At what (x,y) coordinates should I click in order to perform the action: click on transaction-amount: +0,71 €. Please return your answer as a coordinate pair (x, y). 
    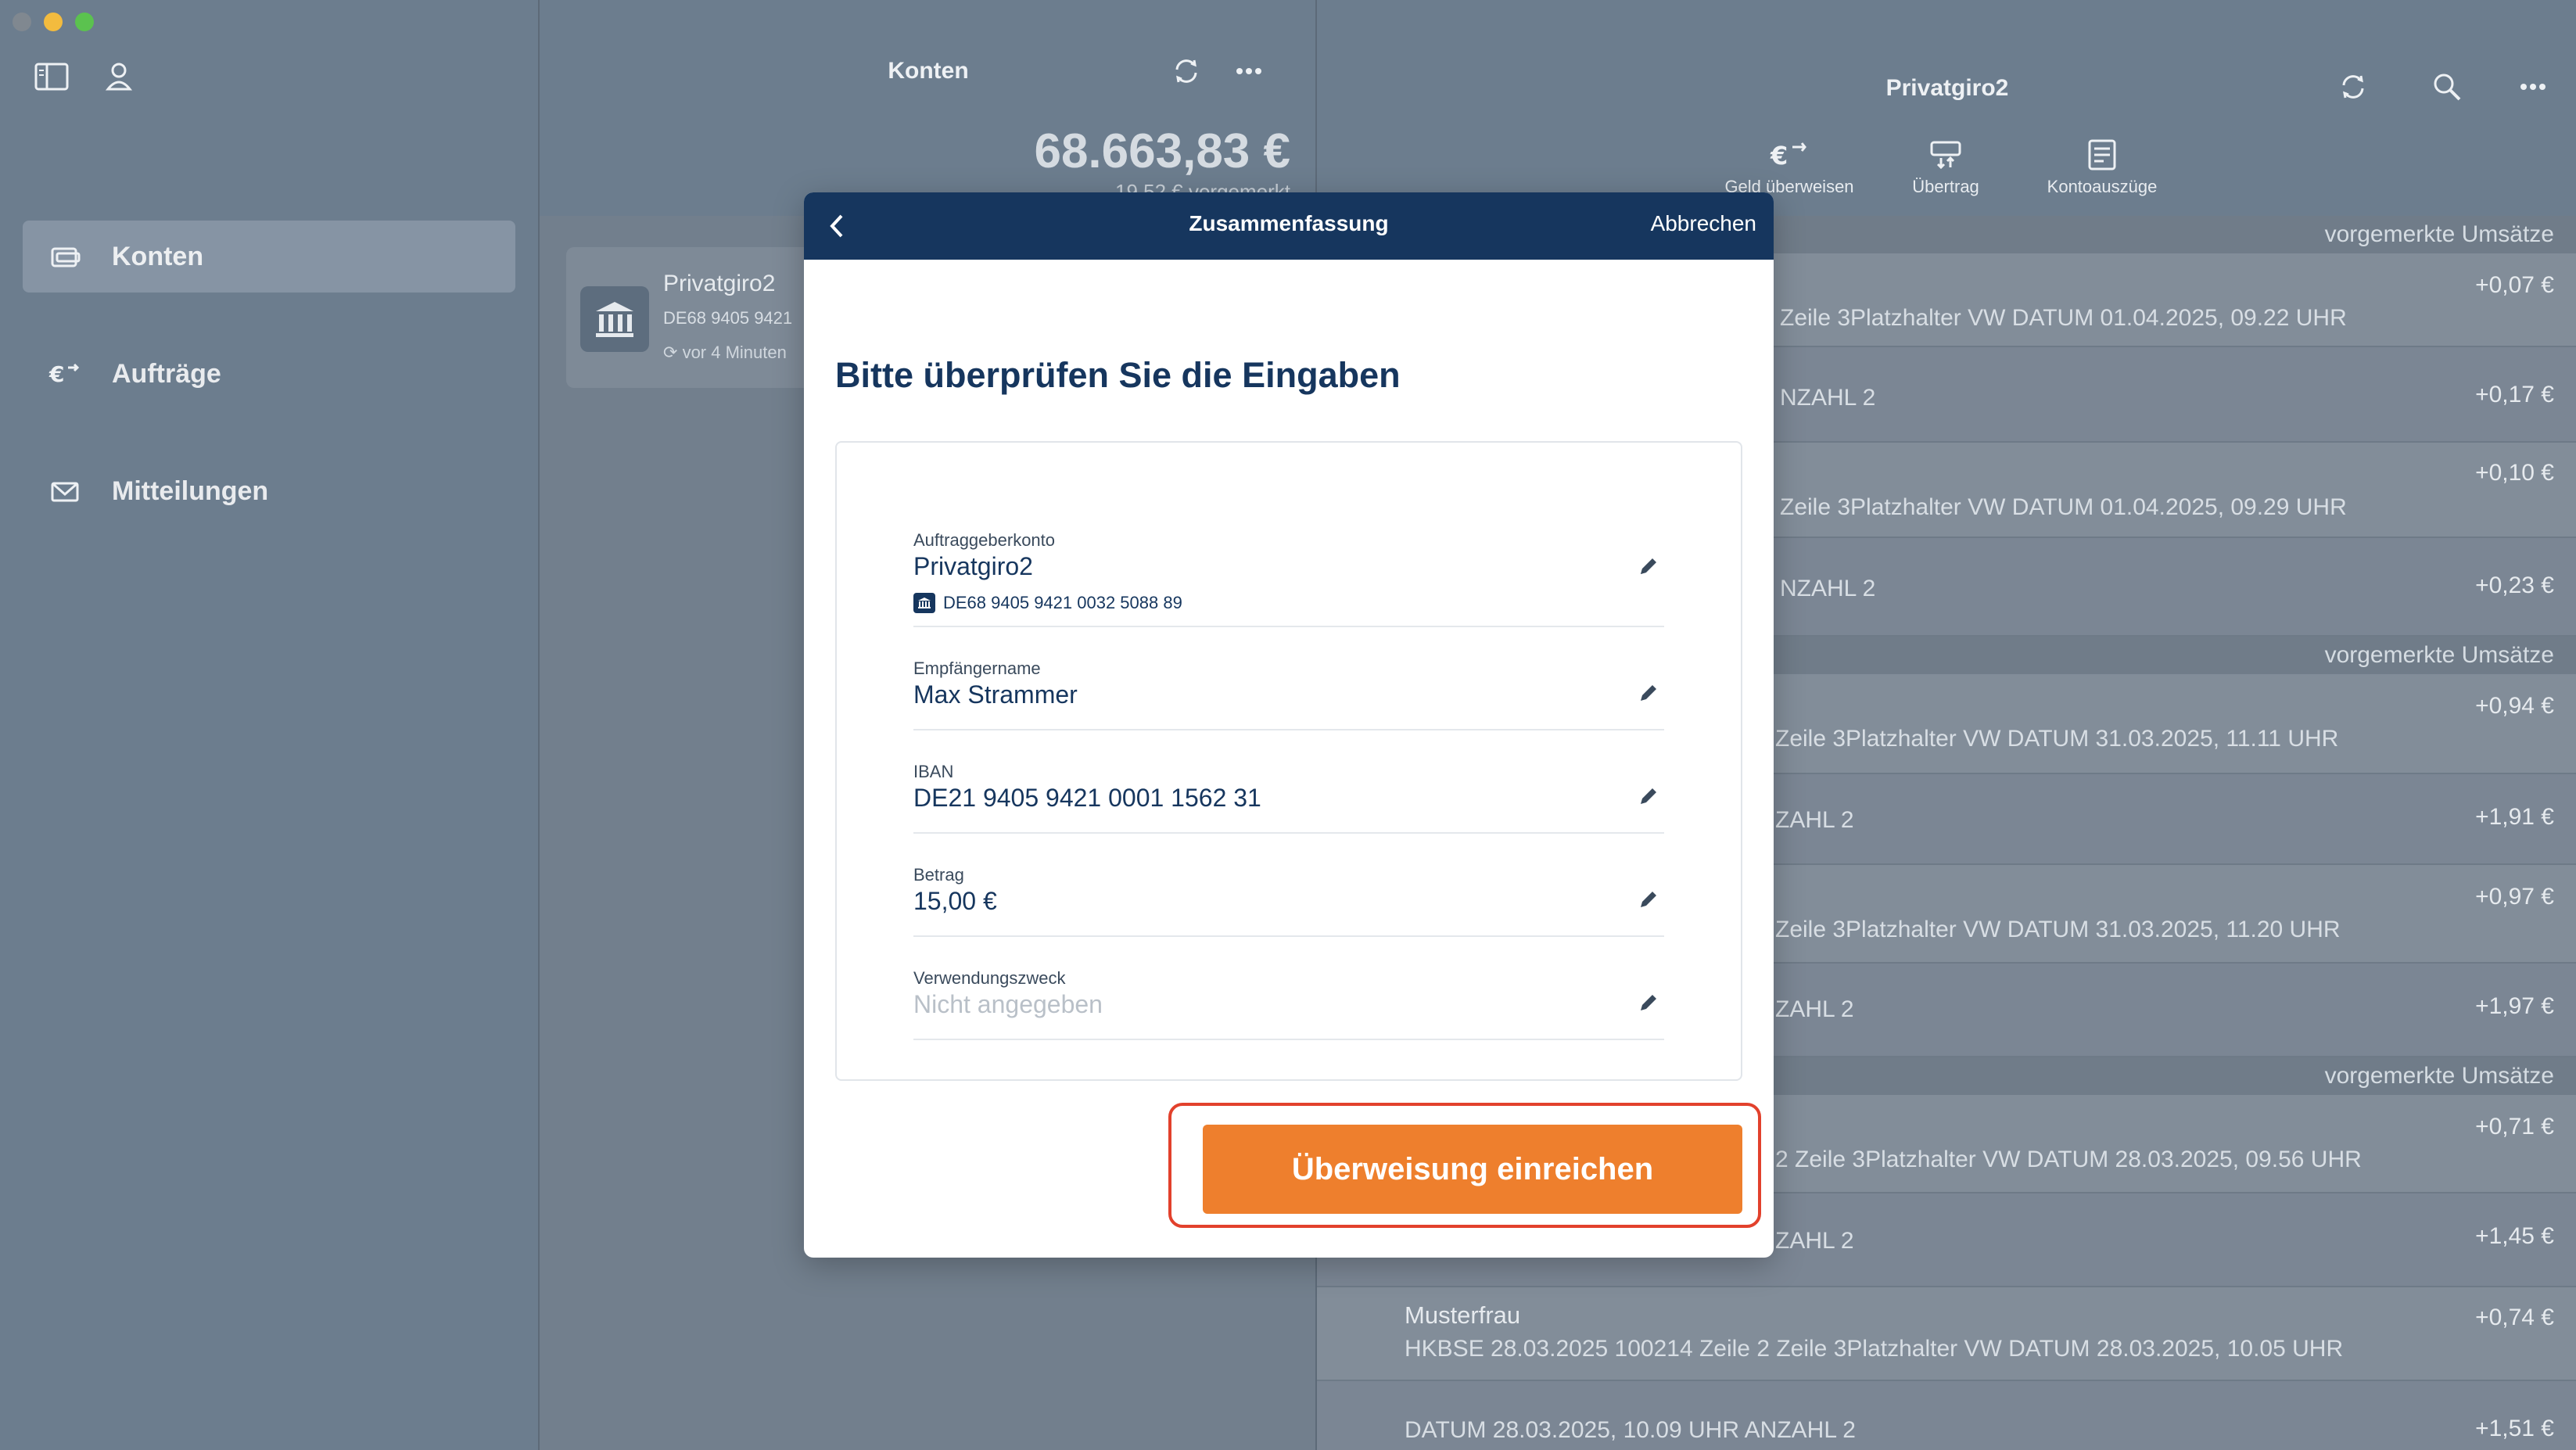
    Looking at the image, I should click on (2514, 1127).